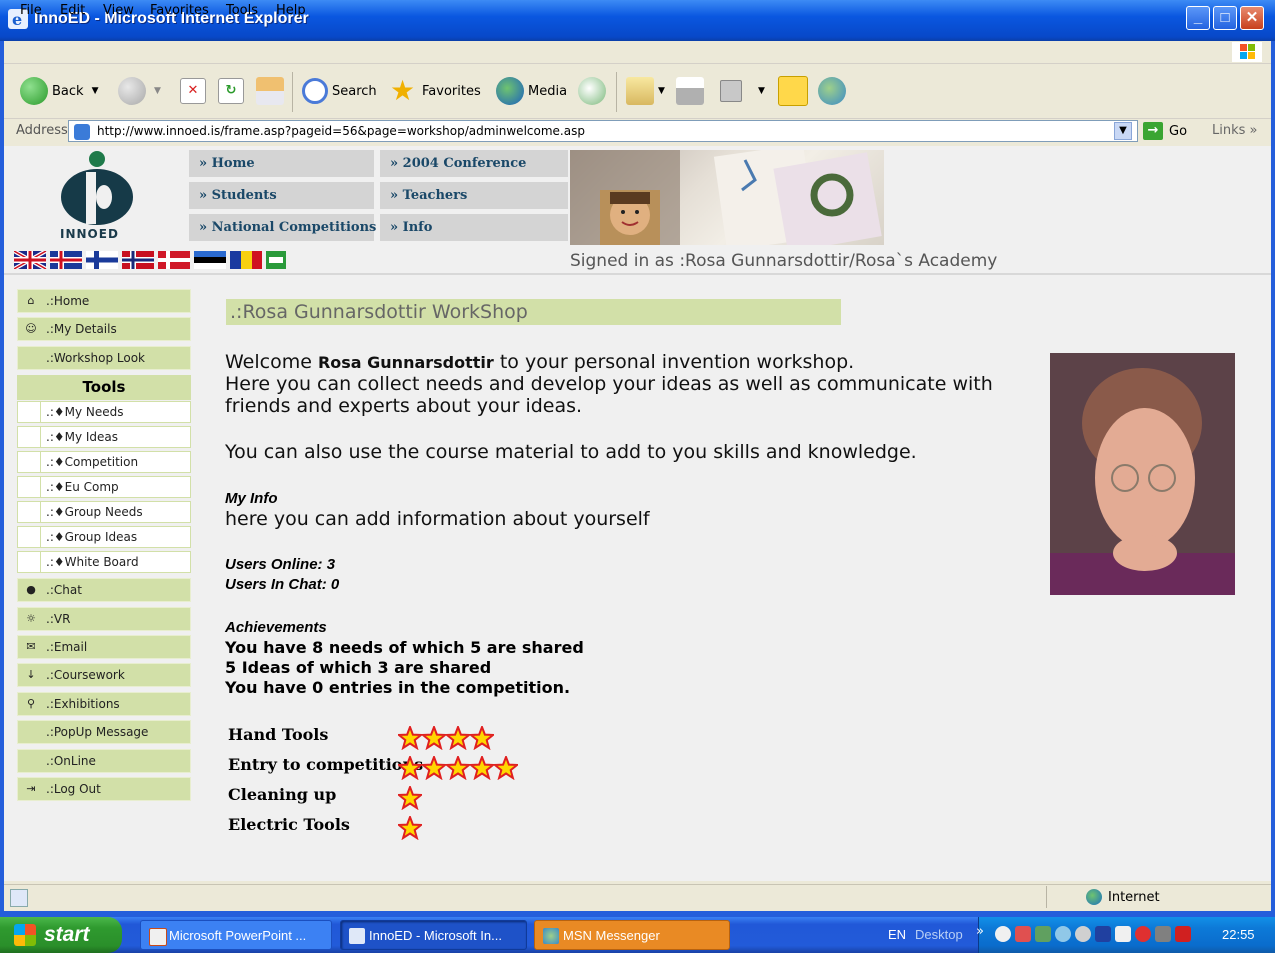 This screenshot has height=953, width=1275. What do you see at coordinates (104, 789) in the screenshot?
I see `menu-log-out: ⇥ .:Log Out` at bounding box center [104, 789].